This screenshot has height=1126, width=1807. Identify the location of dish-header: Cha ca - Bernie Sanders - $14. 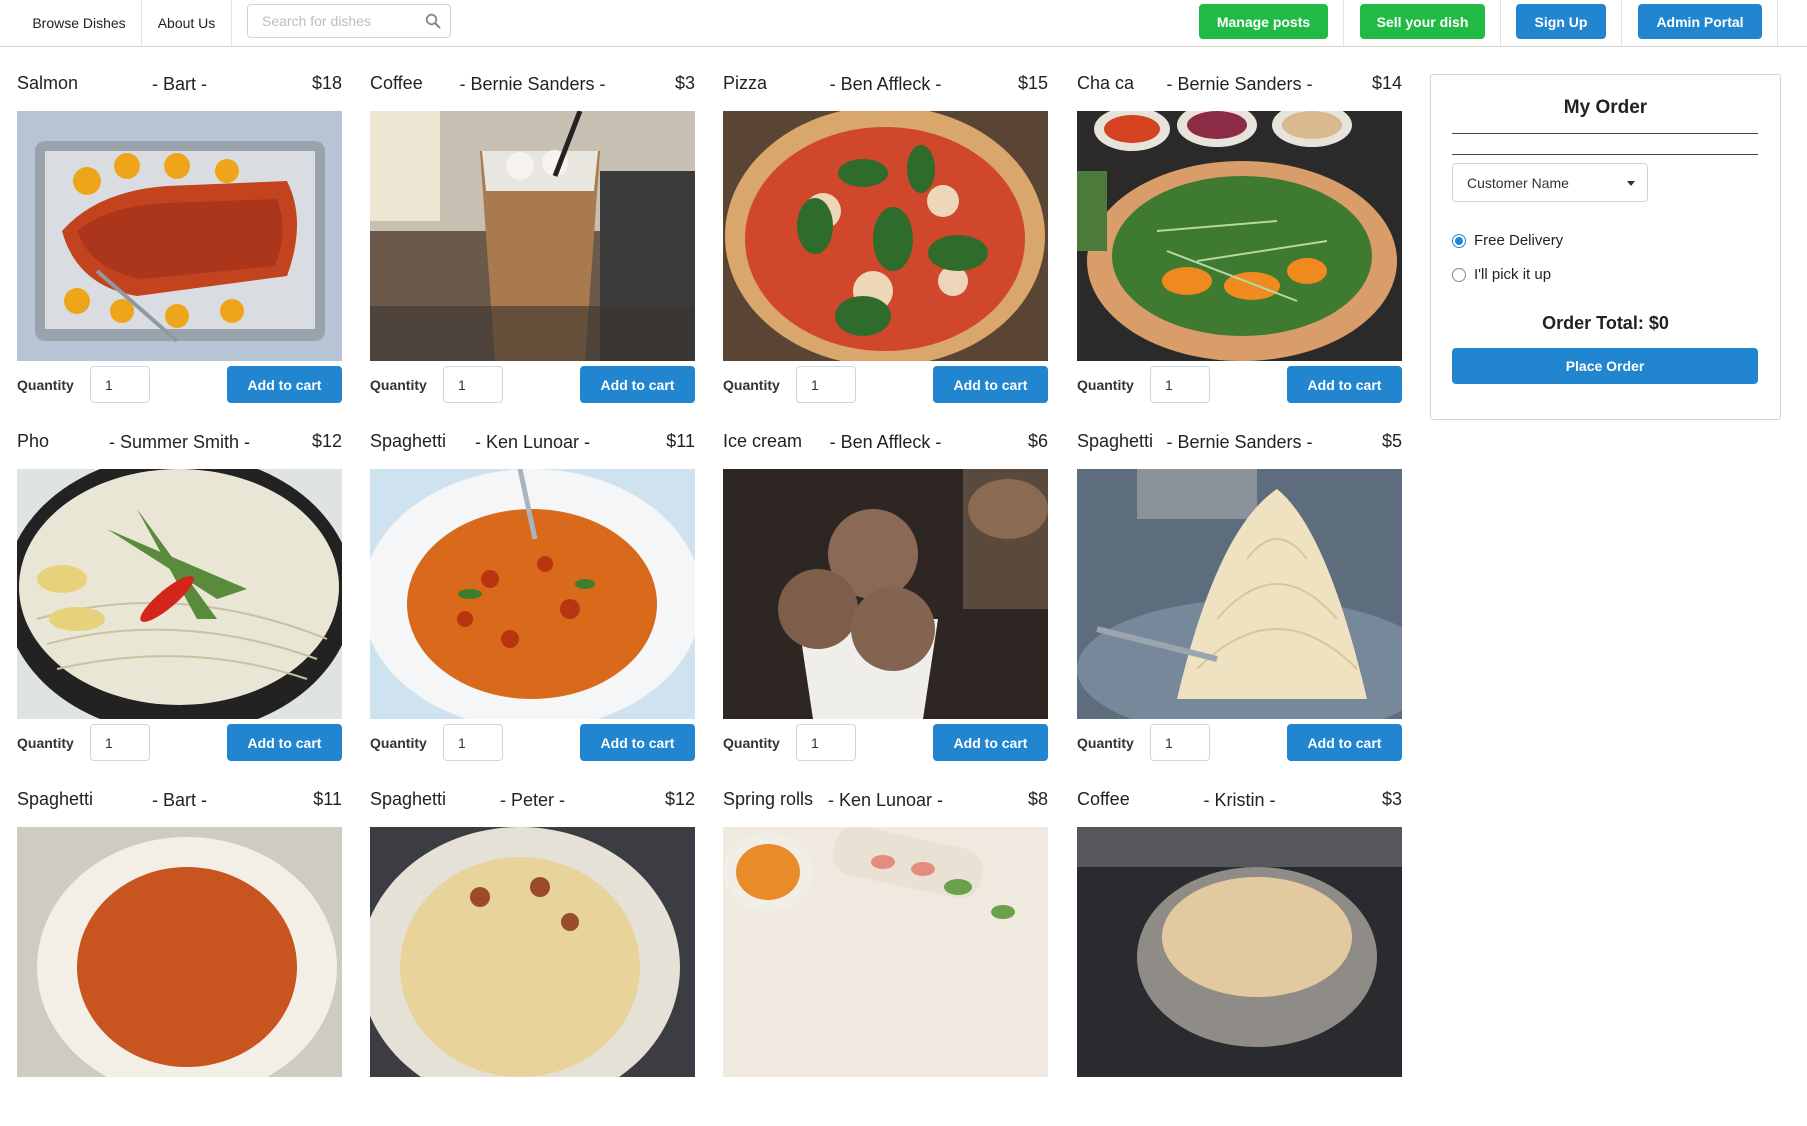
(1239, 83).